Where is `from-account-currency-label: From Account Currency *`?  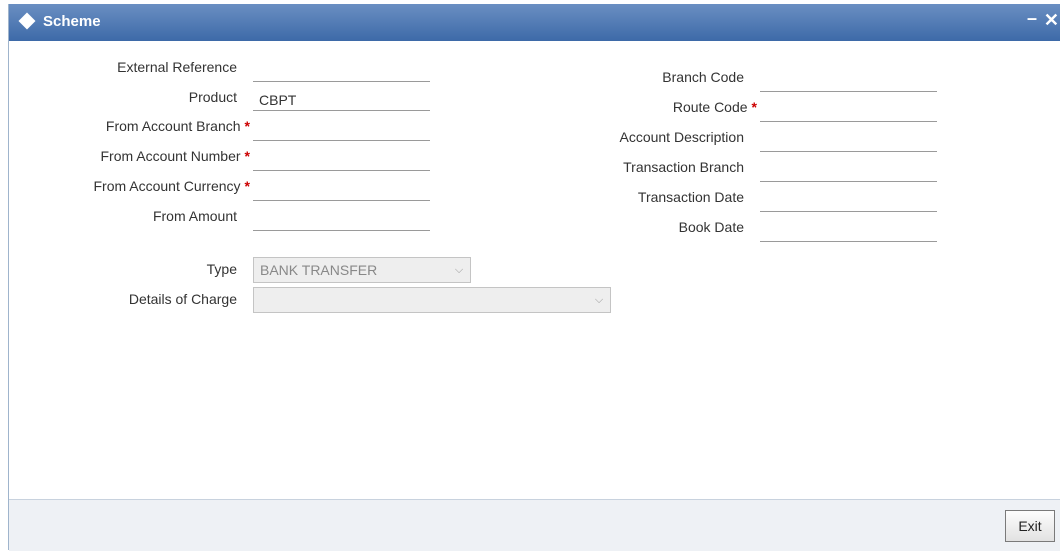 from-account-currency-label: From Account Currency * is located at coordinates (171, 186).